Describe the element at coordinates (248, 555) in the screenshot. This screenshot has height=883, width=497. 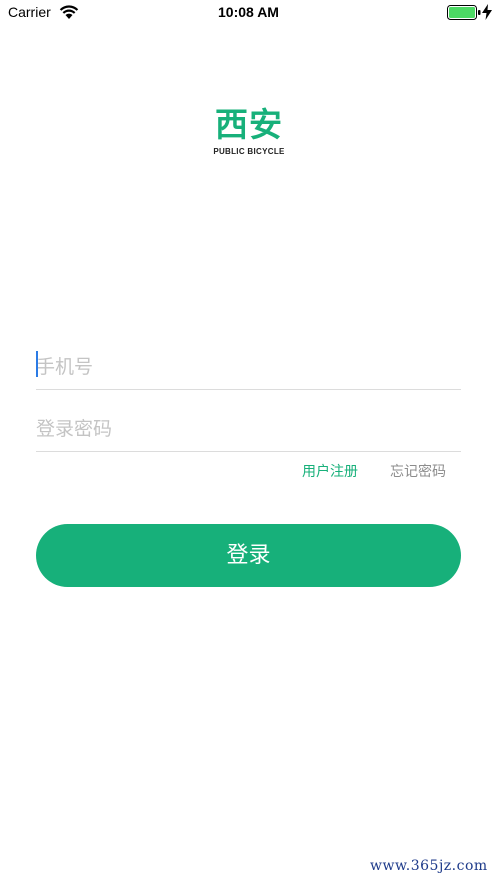
I see `login-button: 登录` at that location.